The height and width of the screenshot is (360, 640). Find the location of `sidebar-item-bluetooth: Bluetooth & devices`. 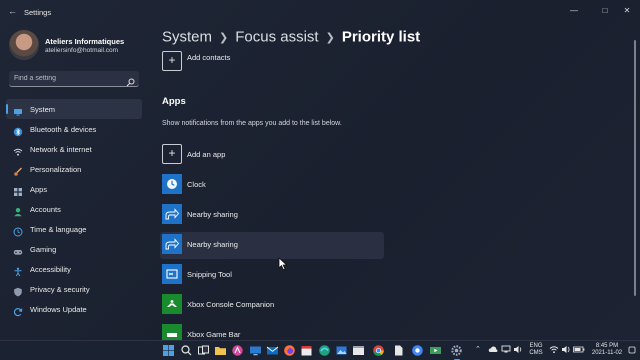

sidebar-item-bluetooth: Bluetooth & devices is located at coordinates (74, 129).